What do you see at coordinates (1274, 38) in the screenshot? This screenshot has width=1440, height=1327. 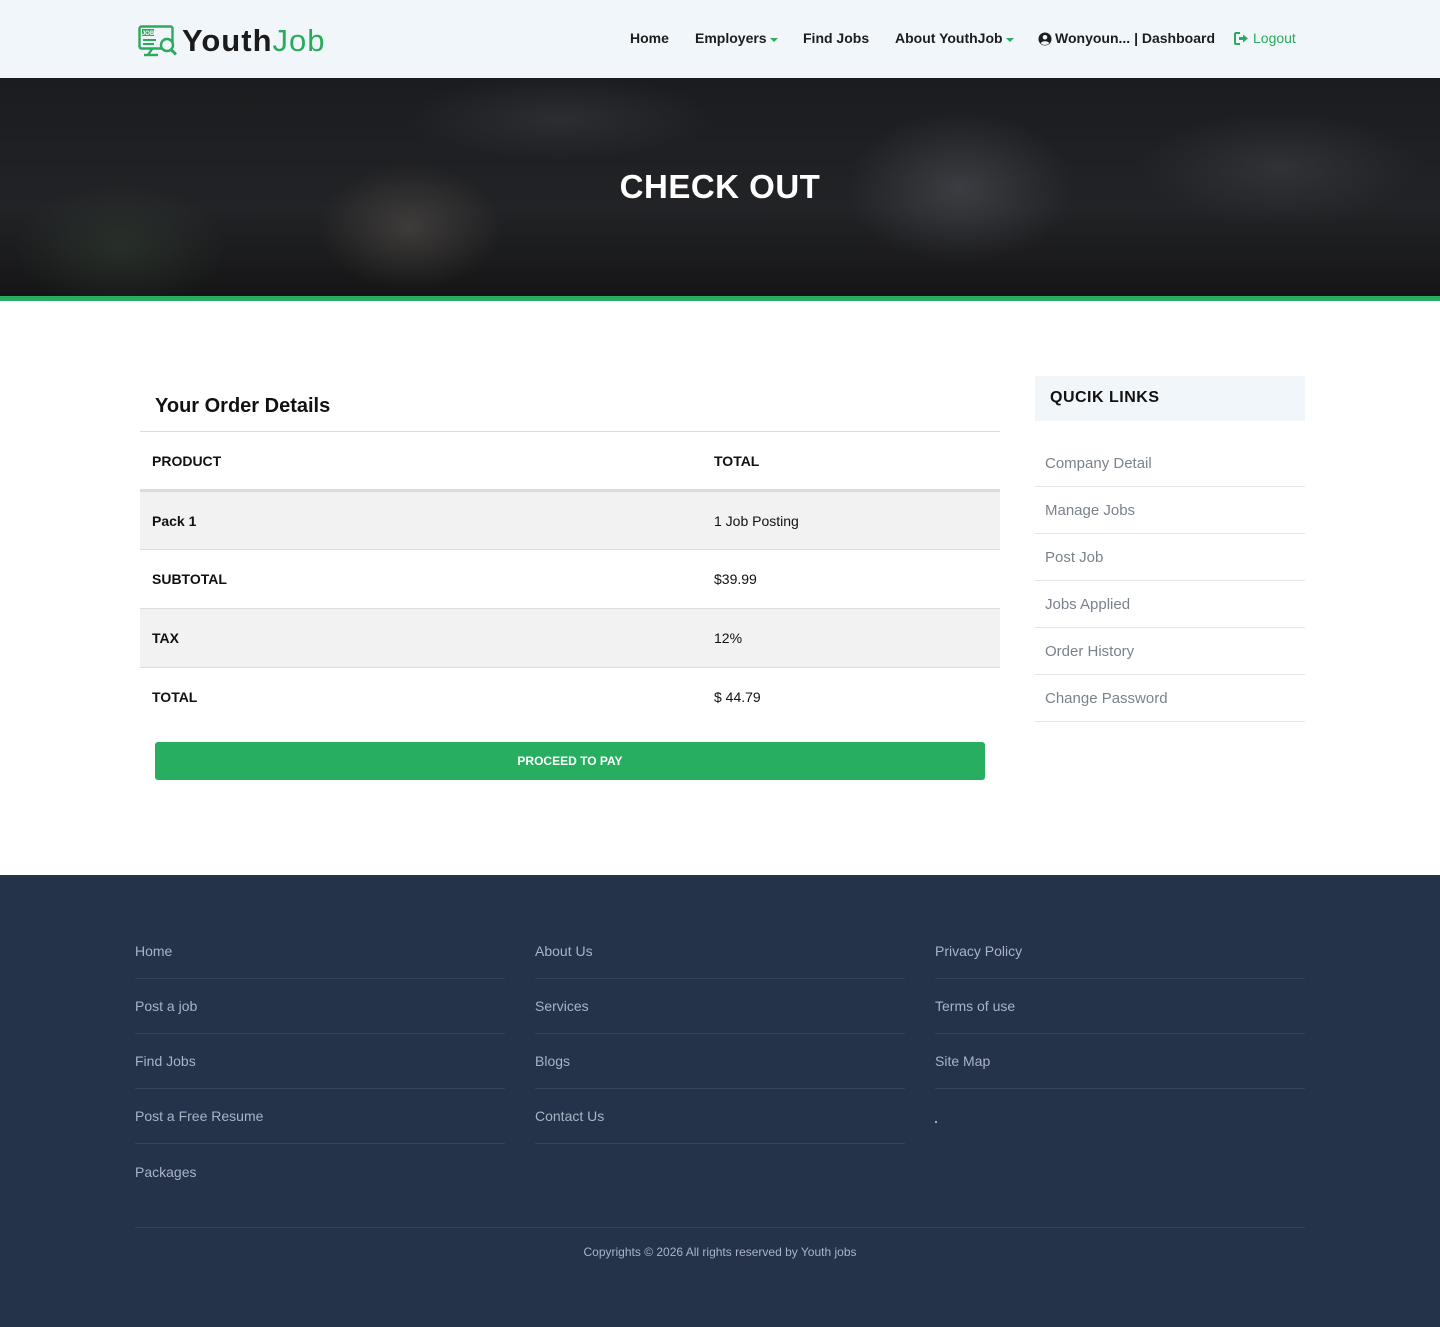 I see `nav-logout-label: Logout` at bounding box center [1274, 38].